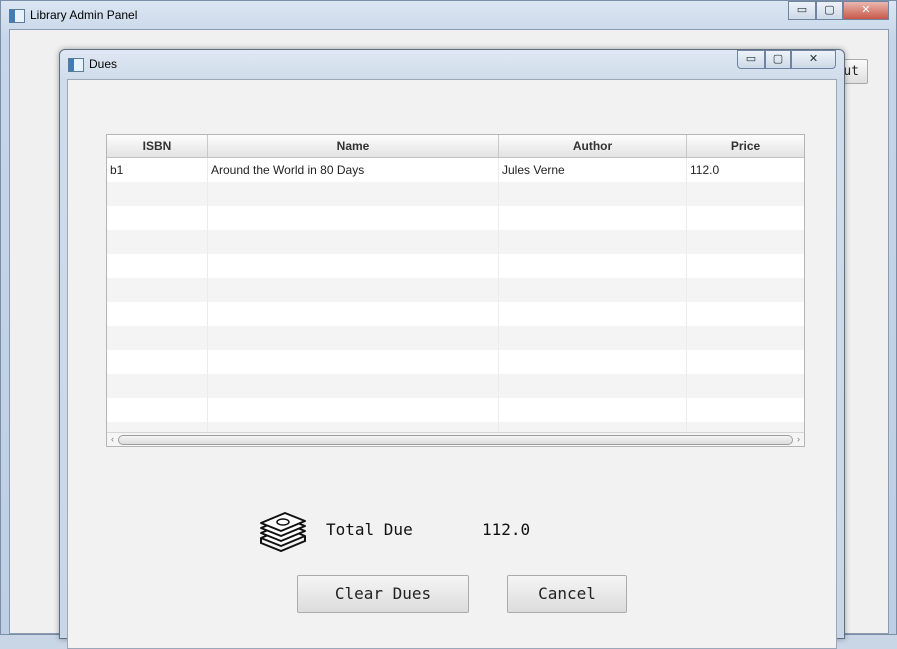  What do you see at coordinates (798, 439) in the screenshot?
I see `scroll-right-icon: ›` at bounding box center [798, 439].